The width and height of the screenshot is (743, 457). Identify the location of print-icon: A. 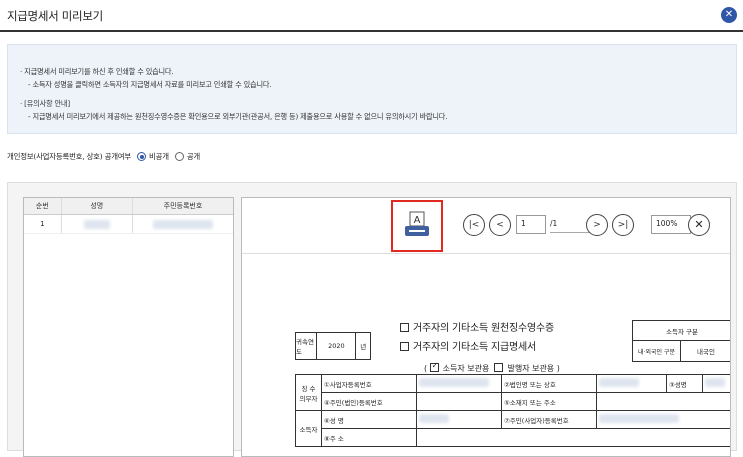
(417, 225).